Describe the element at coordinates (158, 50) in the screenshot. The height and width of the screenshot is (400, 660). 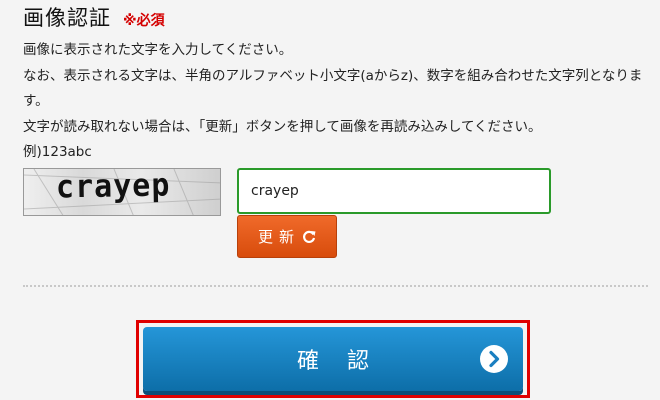
I see `instruction-line: 画像に表示された文字を入力してください。` at that location.